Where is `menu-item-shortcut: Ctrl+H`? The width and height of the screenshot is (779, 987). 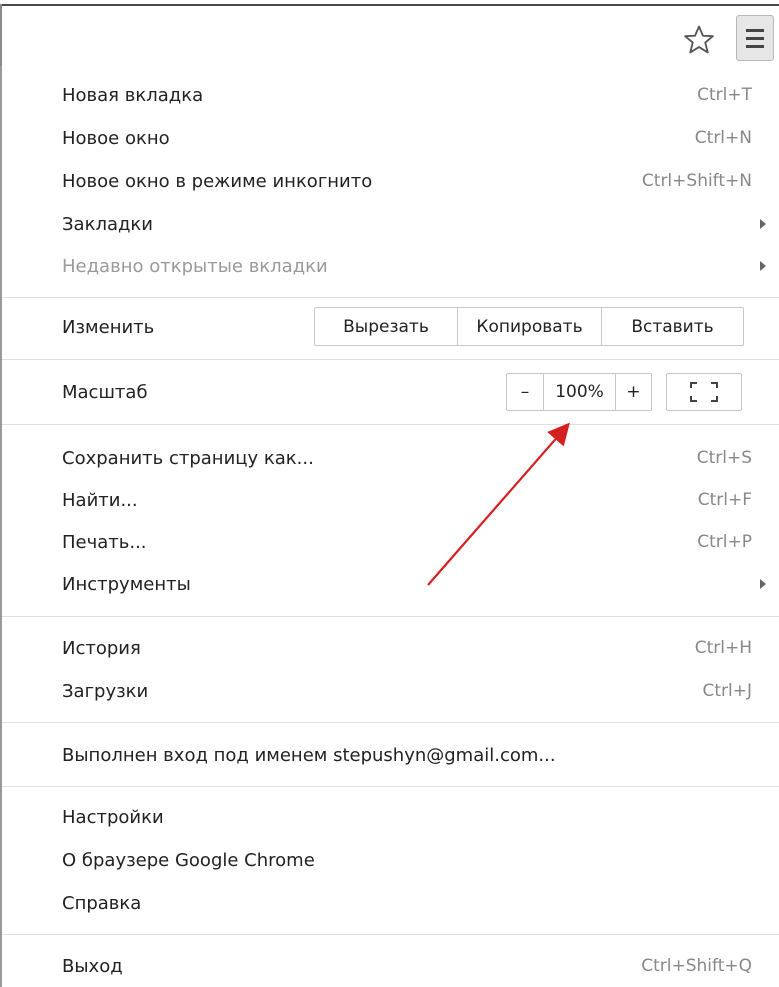
menu-item-shortcut: Ctrl+H is located at coordinates (723, 648).